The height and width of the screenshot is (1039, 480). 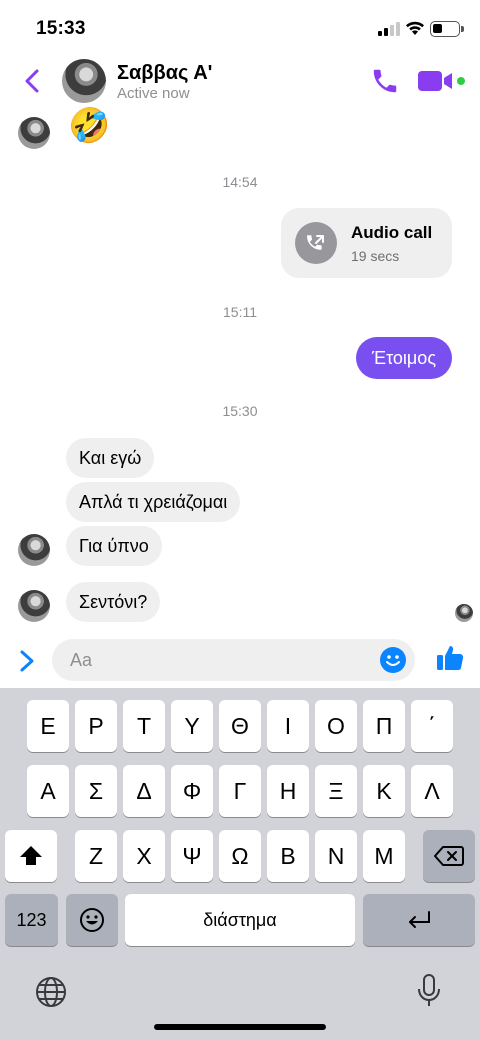 What do you see at coordinates (233, 660) in the screenshot?
I see `message-input: Aa` at bounding box center [233, 660].